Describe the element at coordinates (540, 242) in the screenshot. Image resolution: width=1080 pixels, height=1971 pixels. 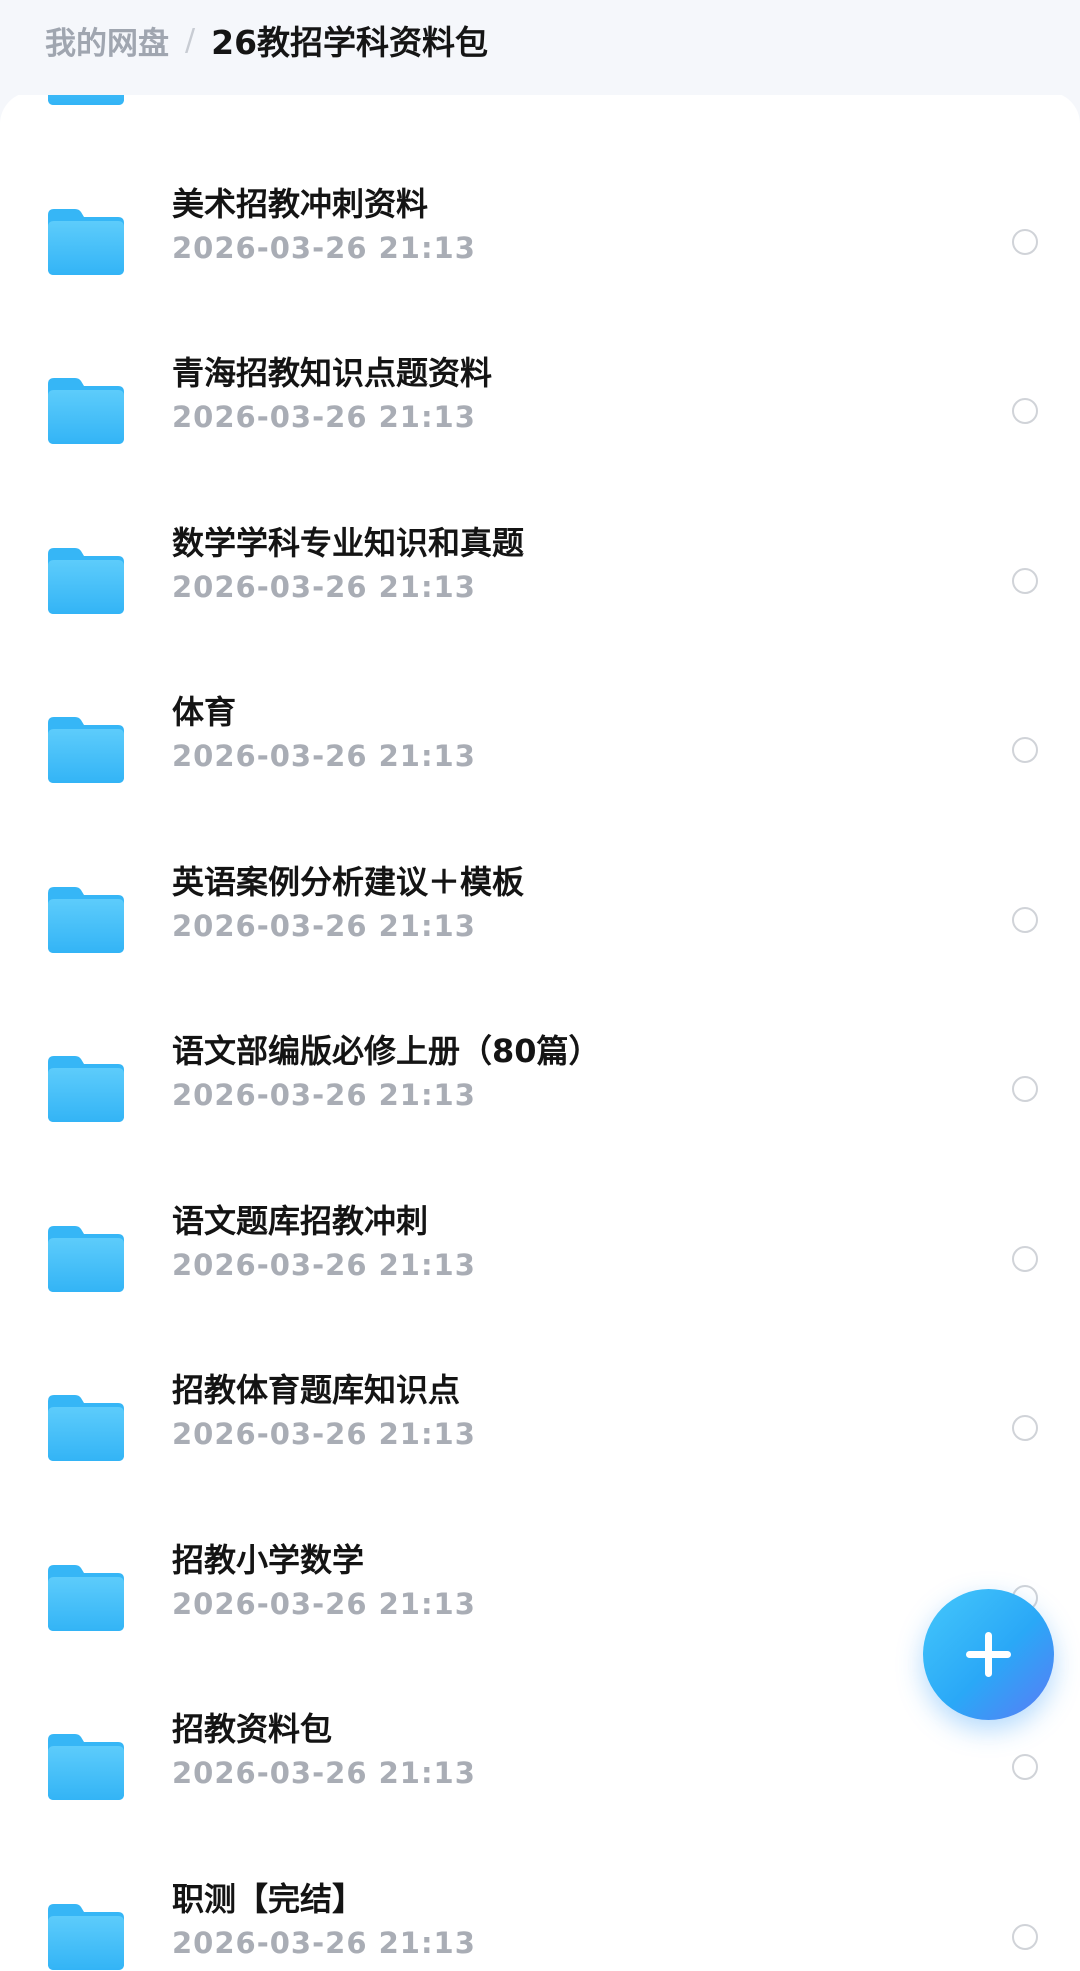
I see `file-row: 美术招教冲刺资料 2026-03-26 21:13` at that location.